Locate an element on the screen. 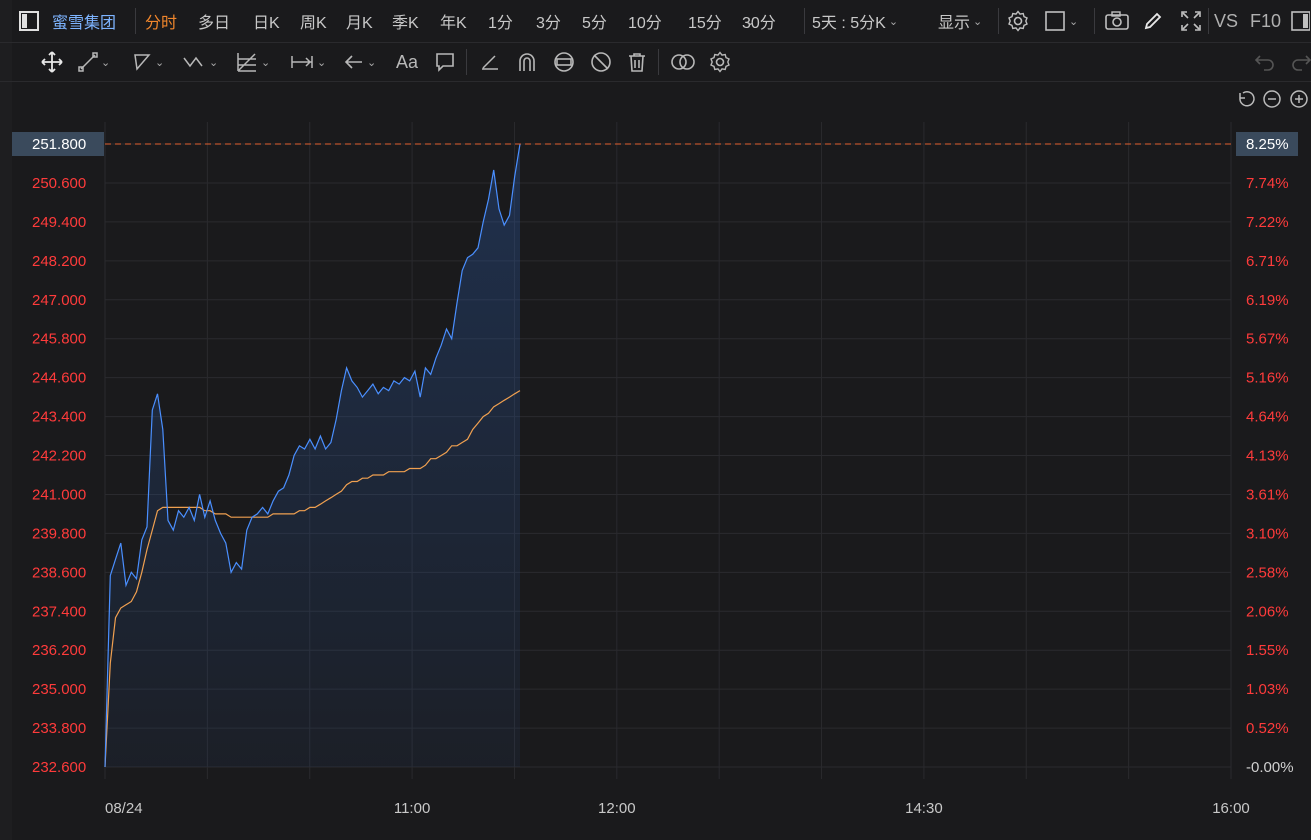  multi-day-select-label: 5天 : 5分K is located at coordinates (849, 23).